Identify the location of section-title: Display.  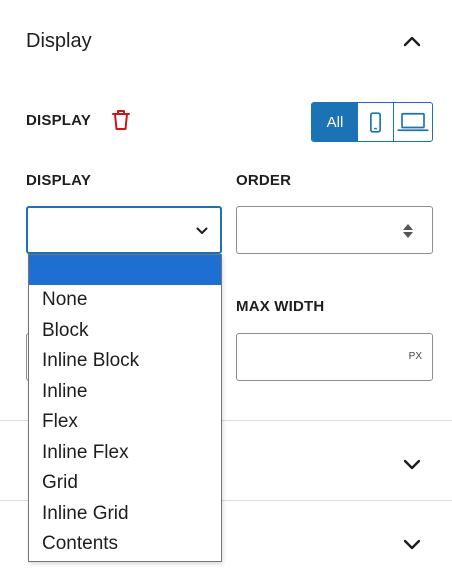
(59, 41).